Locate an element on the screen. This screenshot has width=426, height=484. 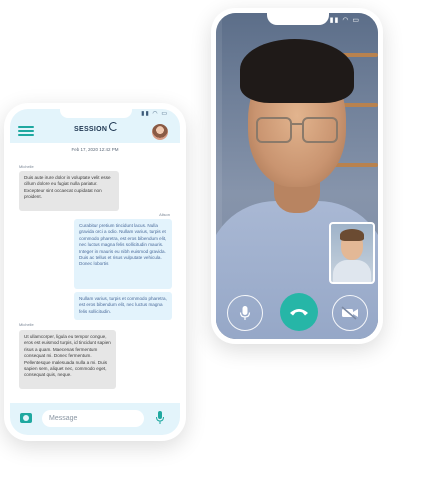
self-view-thumbnail is located at coordinates (352, 253).